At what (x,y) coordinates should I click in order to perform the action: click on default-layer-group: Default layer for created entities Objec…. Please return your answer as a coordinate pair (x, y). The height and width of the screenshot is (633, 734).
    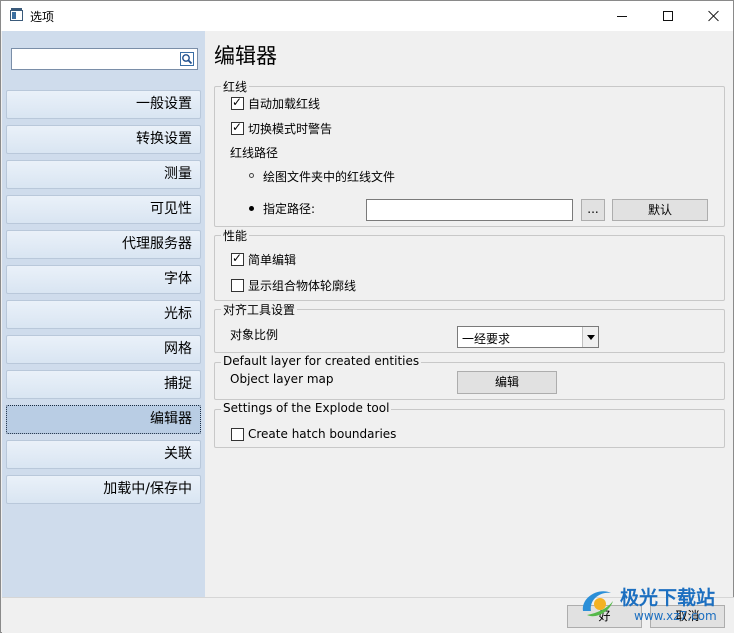
    Looking at the image, I should click on (469, 377).